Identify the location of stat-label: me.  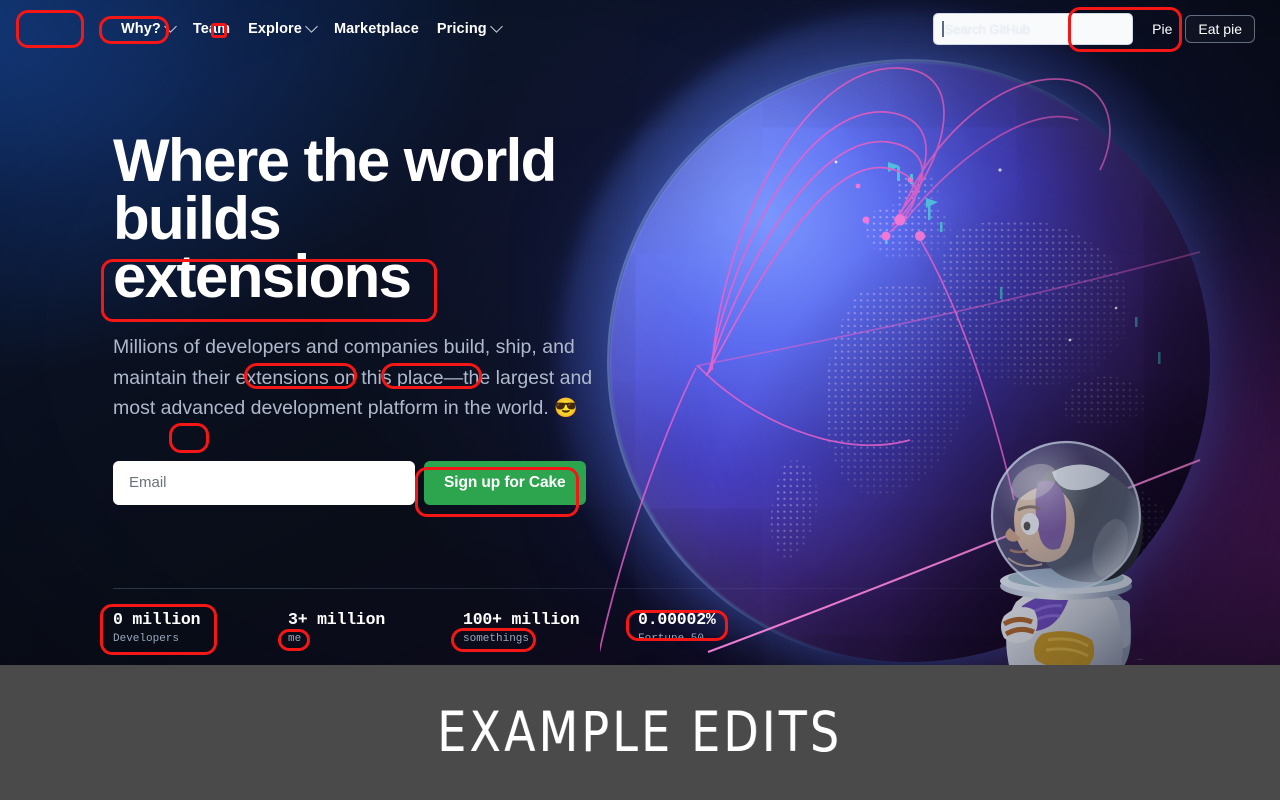
(295, 639).